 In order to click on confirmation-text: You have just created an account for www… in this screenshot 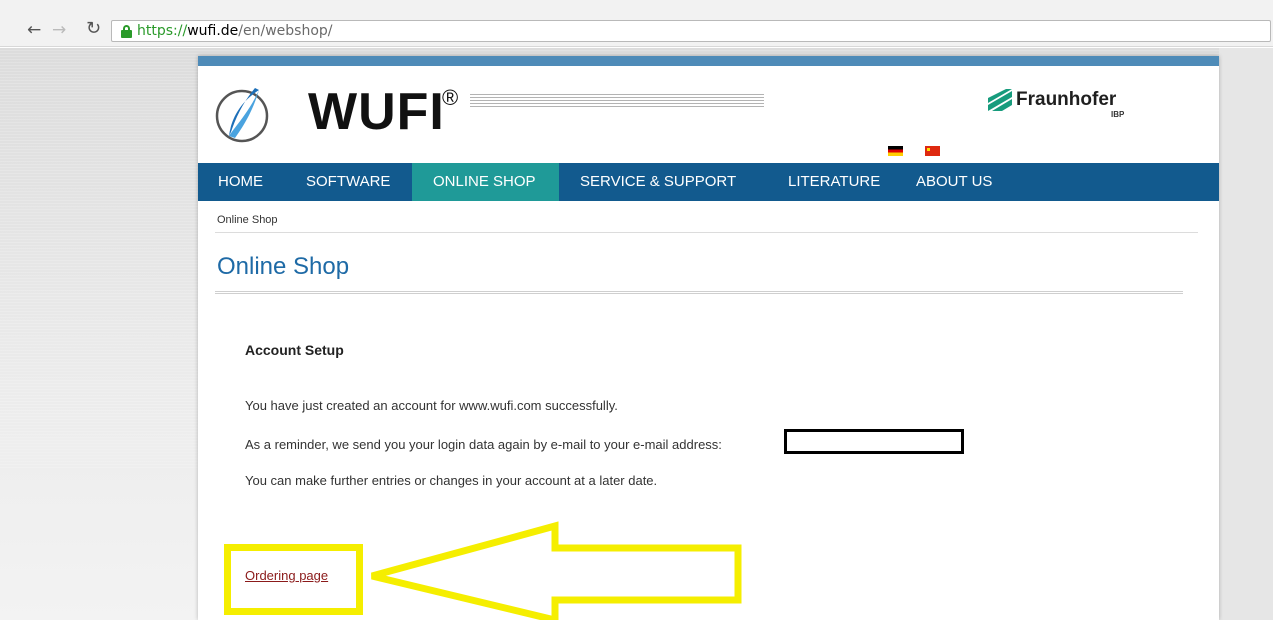, I will do `click(431, 405)`.